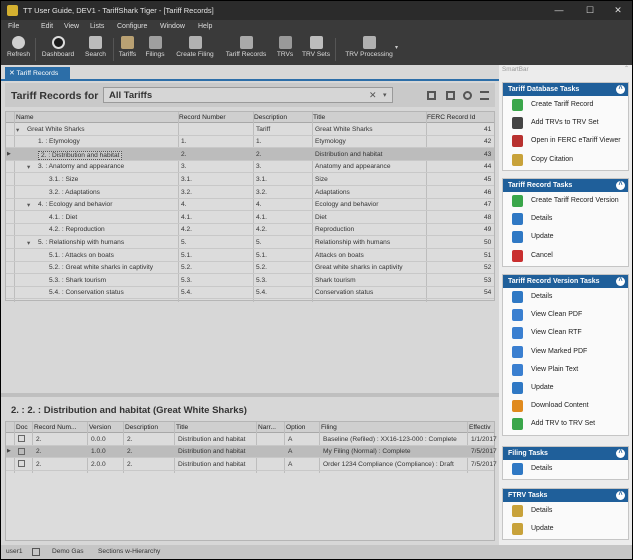  What do you see at coordinates (565, 352) in the screenshot?
I see `task-item: View Marked PDF` at bounding box center [565, 352].